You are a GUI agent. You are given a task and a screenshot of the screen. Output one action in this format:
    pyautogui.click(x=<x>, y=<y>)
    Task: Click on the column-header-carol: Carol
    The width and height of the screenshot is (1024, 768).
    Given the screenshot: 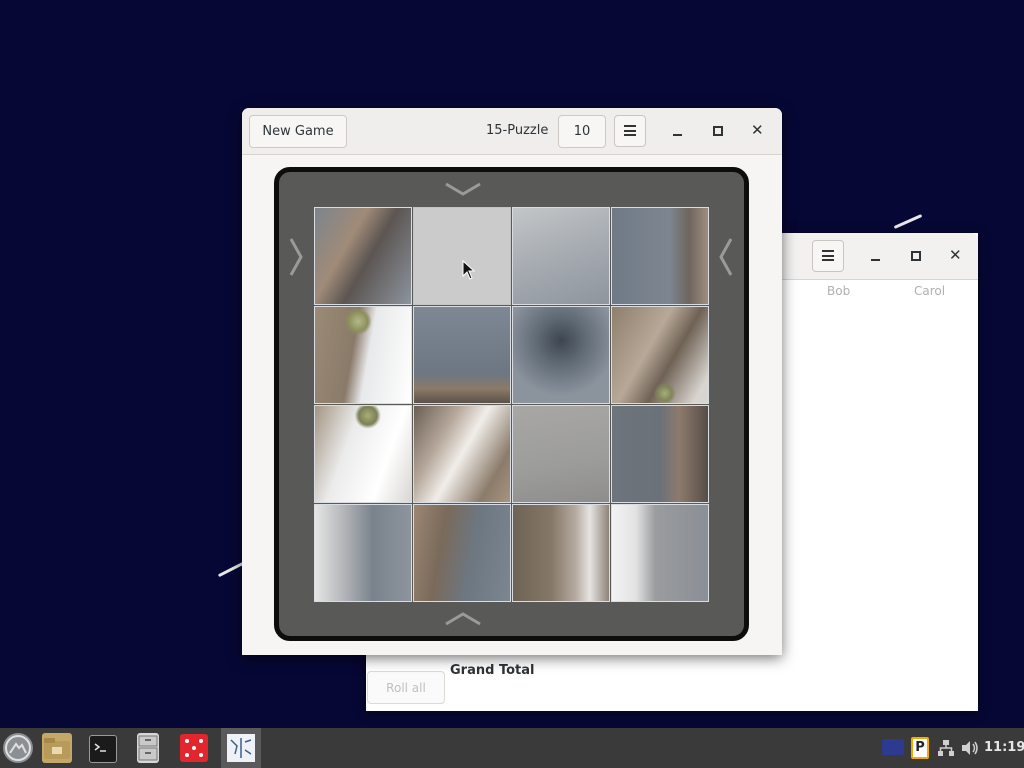 What is the action you would take?
    pyautogui.click(x=930, y=291)
    